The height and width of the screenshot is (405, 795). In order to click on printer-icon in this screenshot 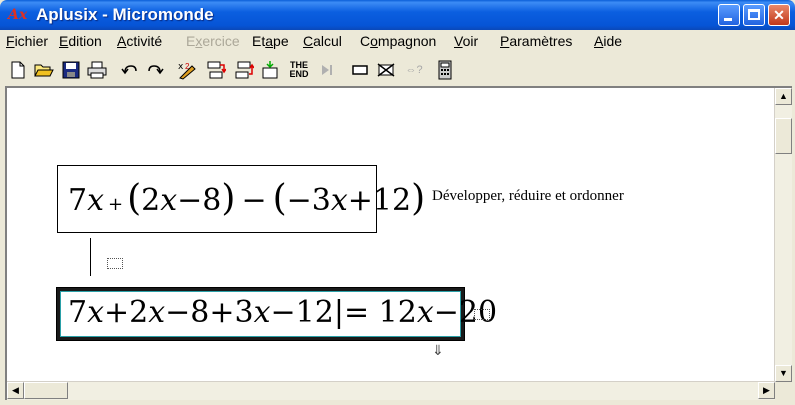, I will do `click(97, 70)`.